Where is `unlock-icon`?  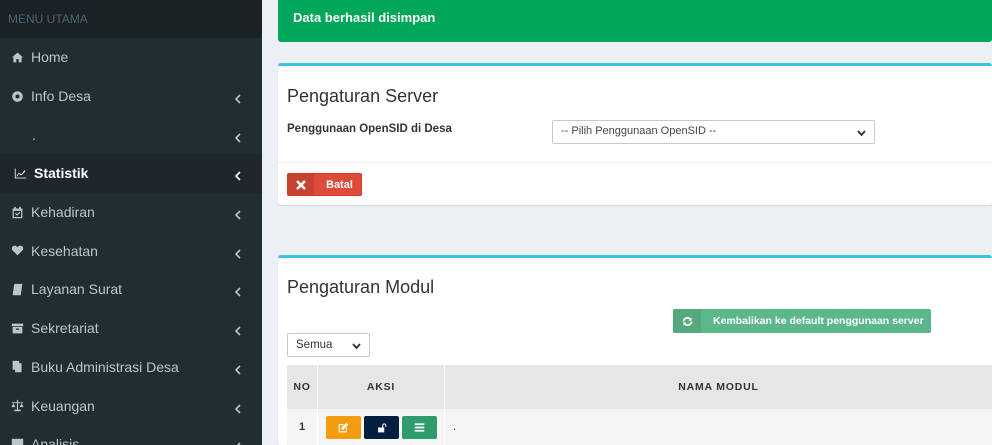 unlock-icon is located at coordinates (382, 427).